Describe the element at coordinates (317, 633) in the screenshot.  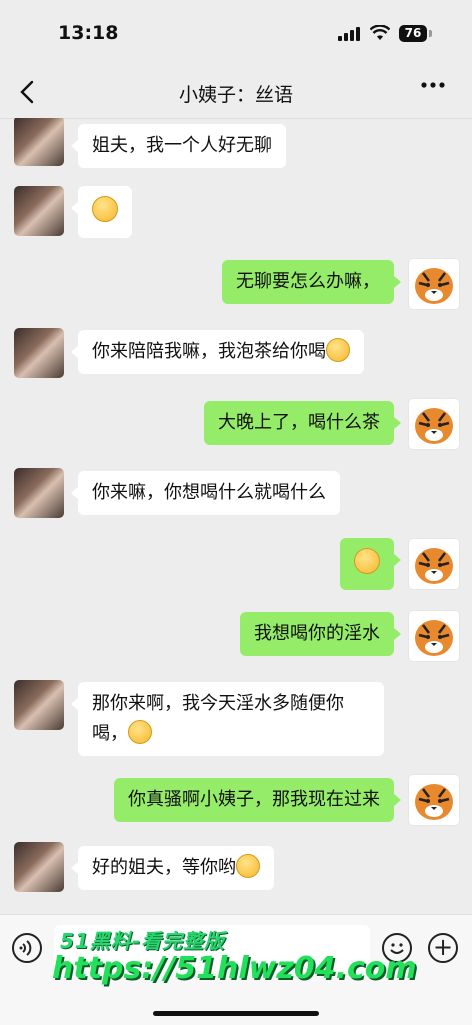
I see `message-text: 我想喝你的淫水` at that location.